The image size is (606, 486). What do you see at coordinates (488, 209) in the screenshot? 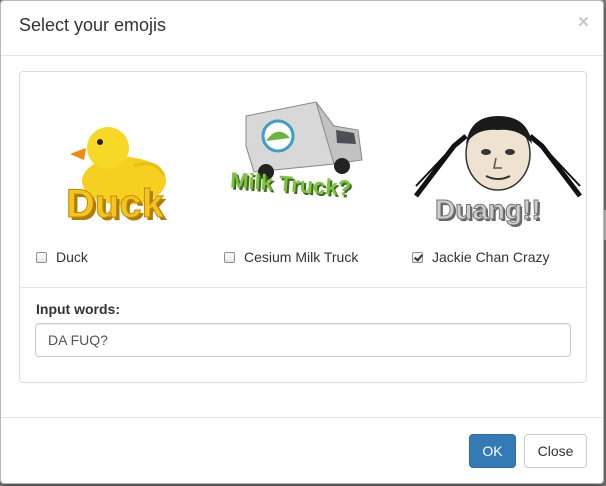
I see `duang-image-text: Duang!!` at bounding box center [488, 209].